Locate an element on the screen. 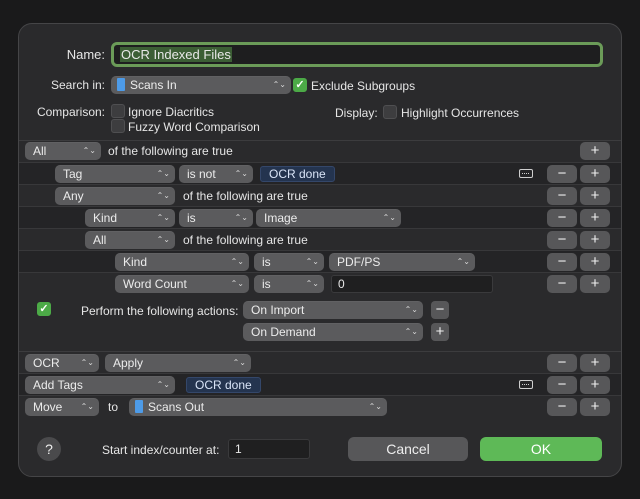 The image size is (640, 499). condition-field-popup: Word Count ⌃⌄ is located at coordinates (182, 284).